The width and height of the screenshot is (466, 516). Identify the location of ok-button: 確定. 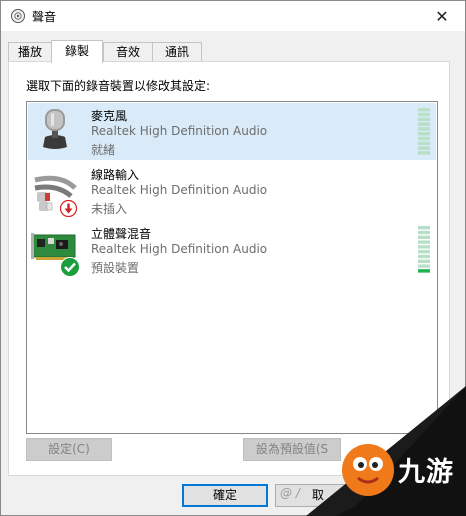
(225, 495).